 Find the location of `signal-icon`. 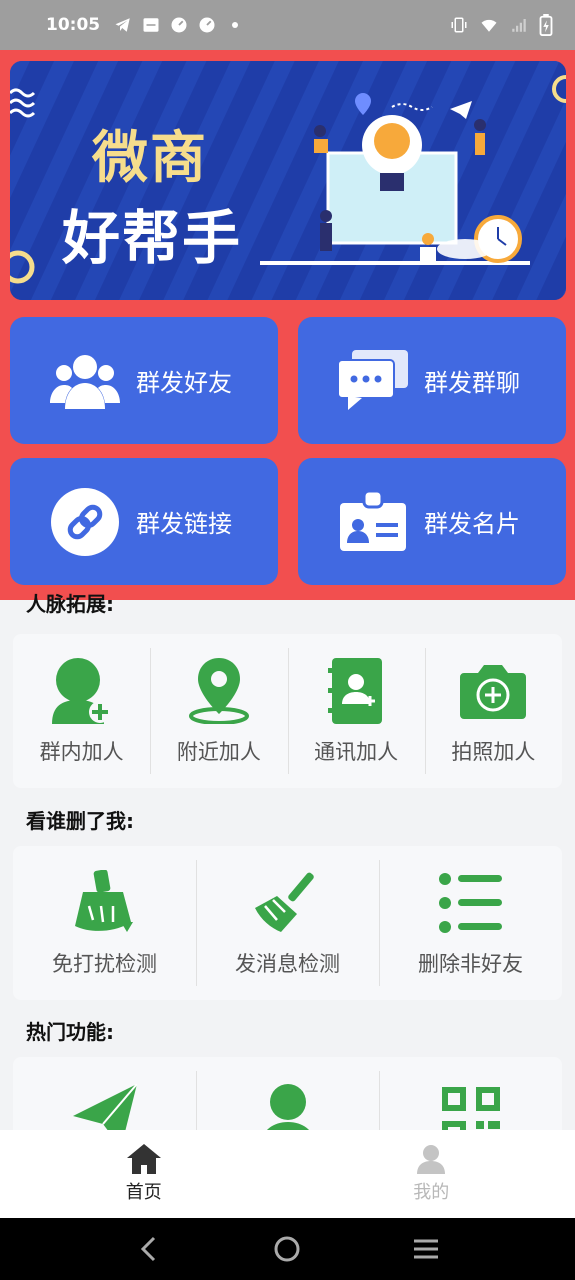

signal-icon is located at coordinates (519, 25).